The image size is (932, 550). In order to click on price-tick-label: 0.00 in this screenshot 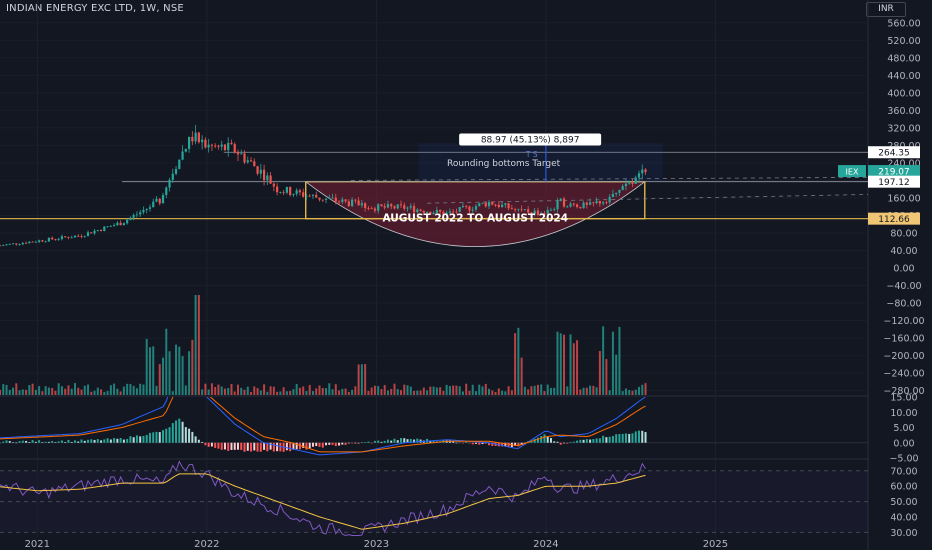, I will do `click(903, 269)`.